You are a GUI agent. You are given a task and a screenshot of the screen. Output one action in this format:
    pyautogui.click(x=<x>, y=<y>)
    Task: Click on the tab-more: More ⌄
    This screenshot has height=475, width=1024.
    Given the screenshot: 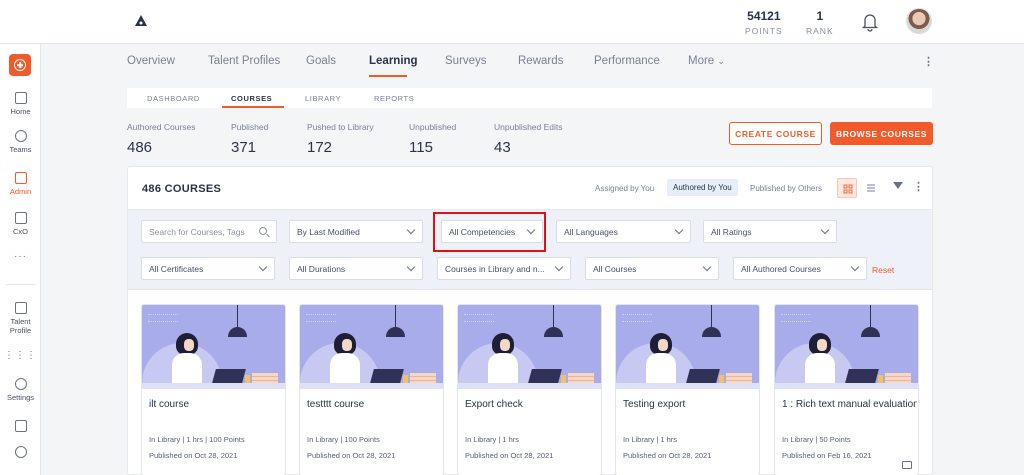 What is the action you would take?
    pyautogui.click(x=706, y=61)
    